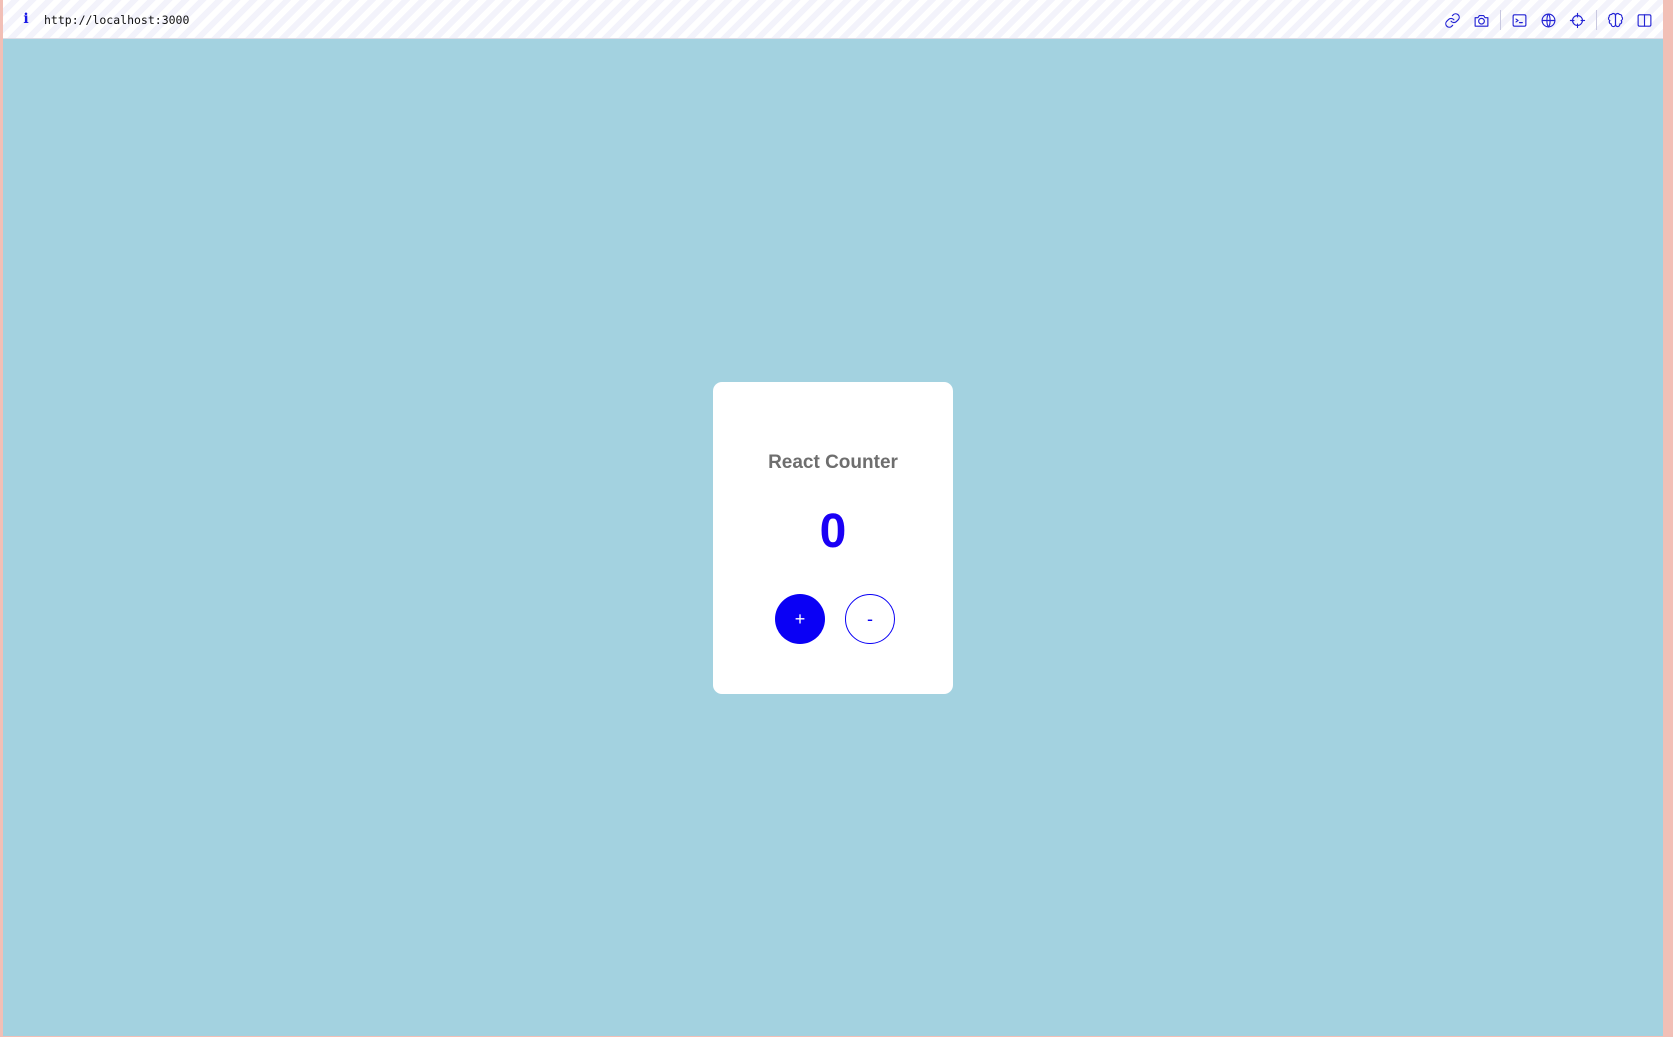 Image resolution: width=1673 pixels, height=1037 pixels. What do you see at coordinates (1481, 20) in the screenshot?
I see `camera-icon` at bounding box center [1481, 20].